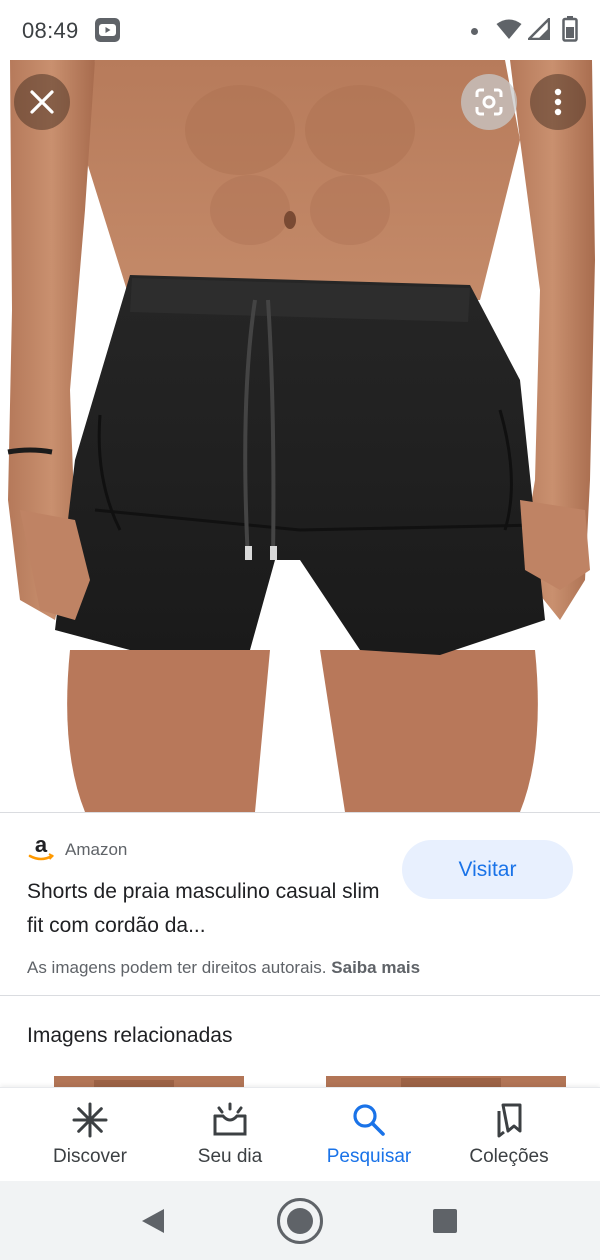  I want to click on nav-pesquisar: Pesquisar, so click(369, 1135).